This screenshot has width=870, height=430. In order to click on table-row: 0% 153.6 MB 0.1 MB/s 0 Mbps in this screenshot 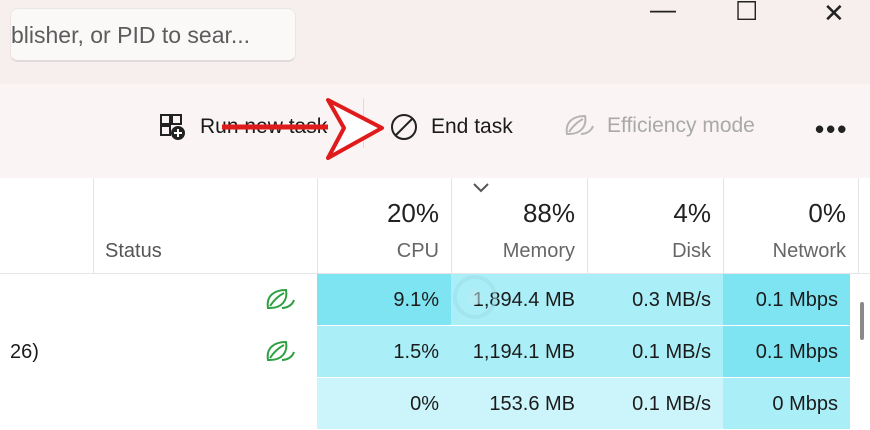, I will do `click(435, 404)`.